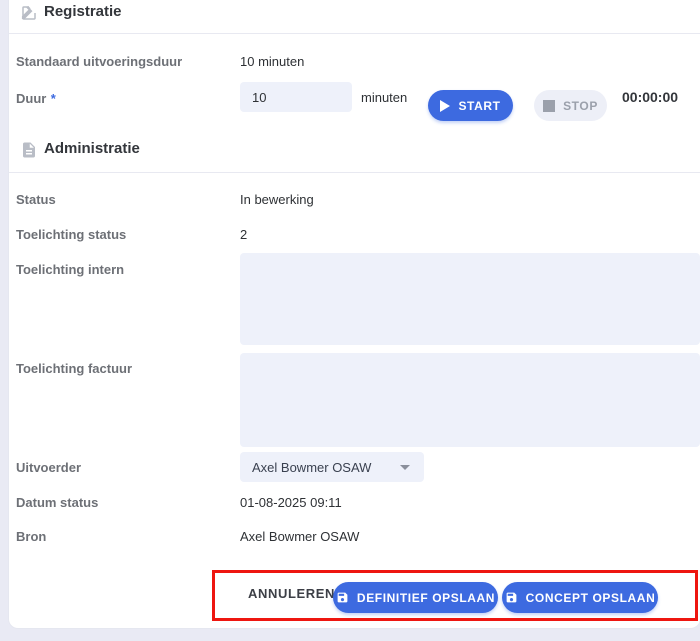 This screenshot has width=700, height=641. I want to click on label-duur-wrap: Duur *, so click(36, 99).